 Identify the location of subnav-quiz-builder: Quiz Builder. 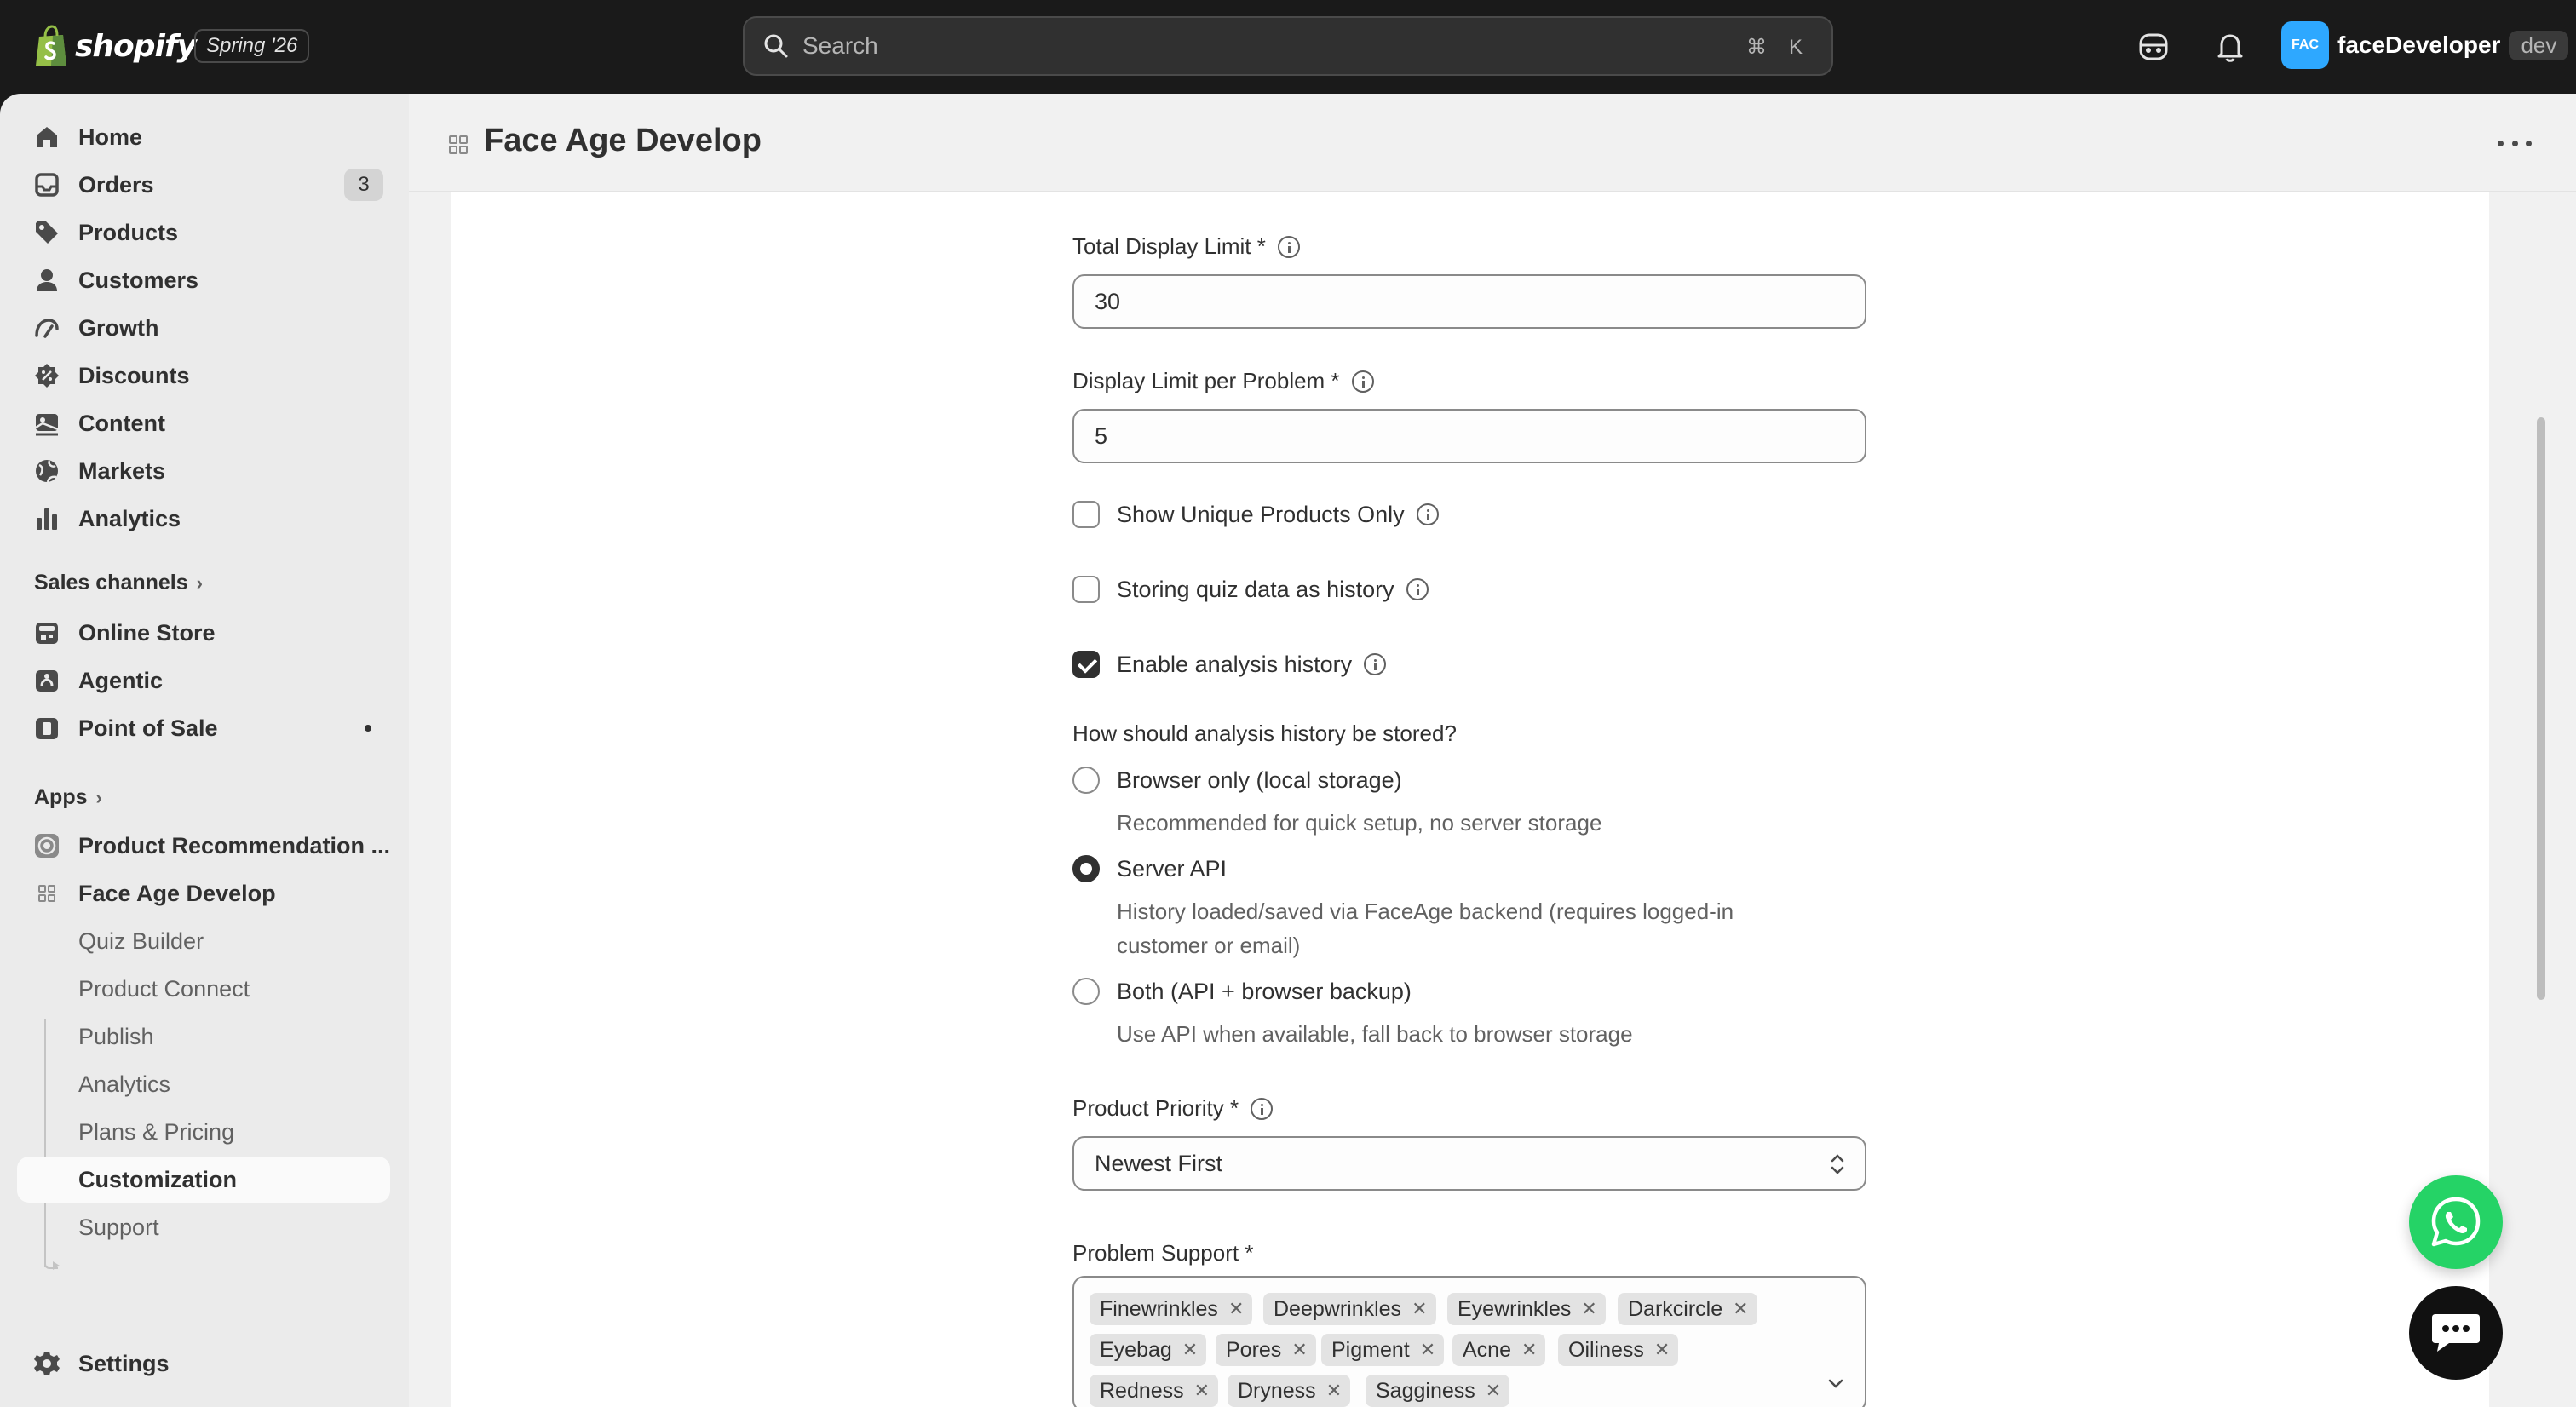
(204, 941).